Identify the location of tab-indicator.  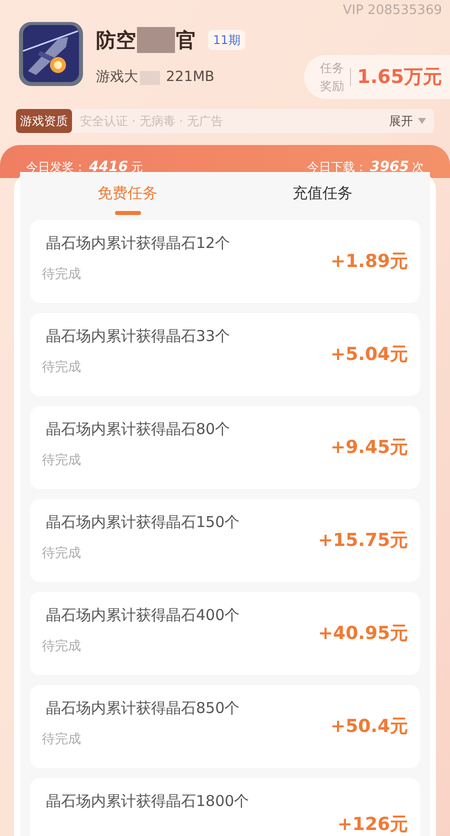
(127, 212).